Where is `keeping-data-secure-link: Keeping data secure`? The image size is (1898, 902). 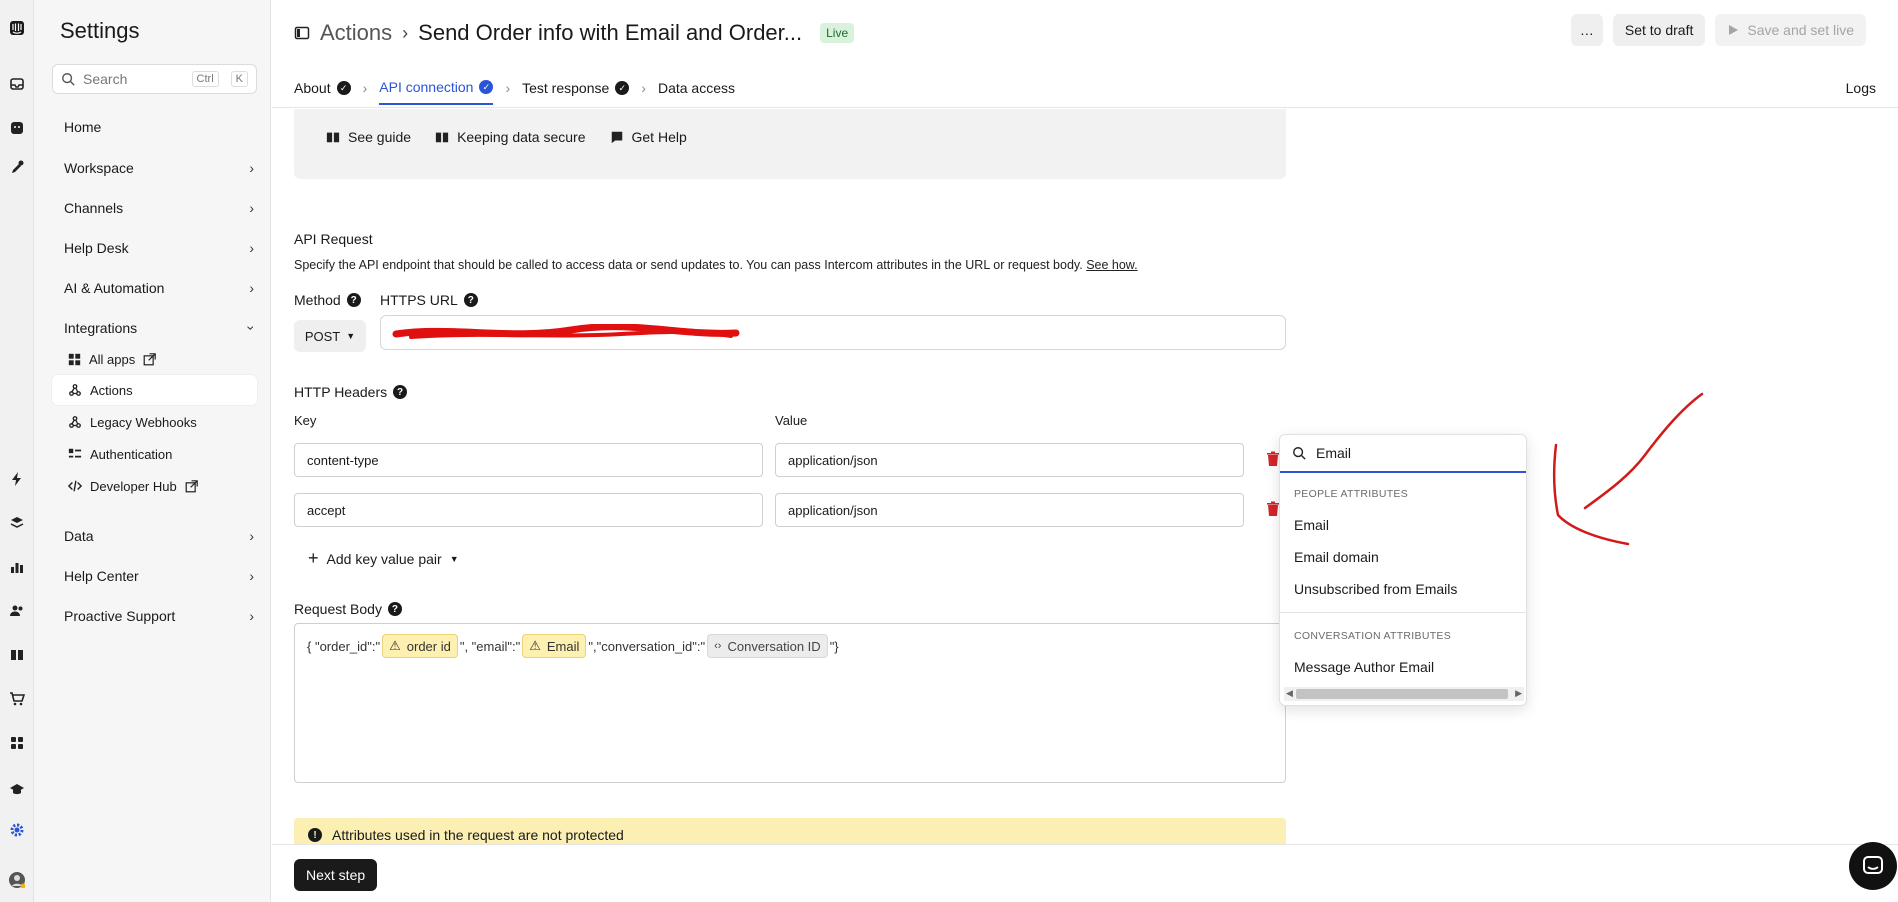 keeping-data-secure-link: Keeping data secure is located at coordinates (510, 137).